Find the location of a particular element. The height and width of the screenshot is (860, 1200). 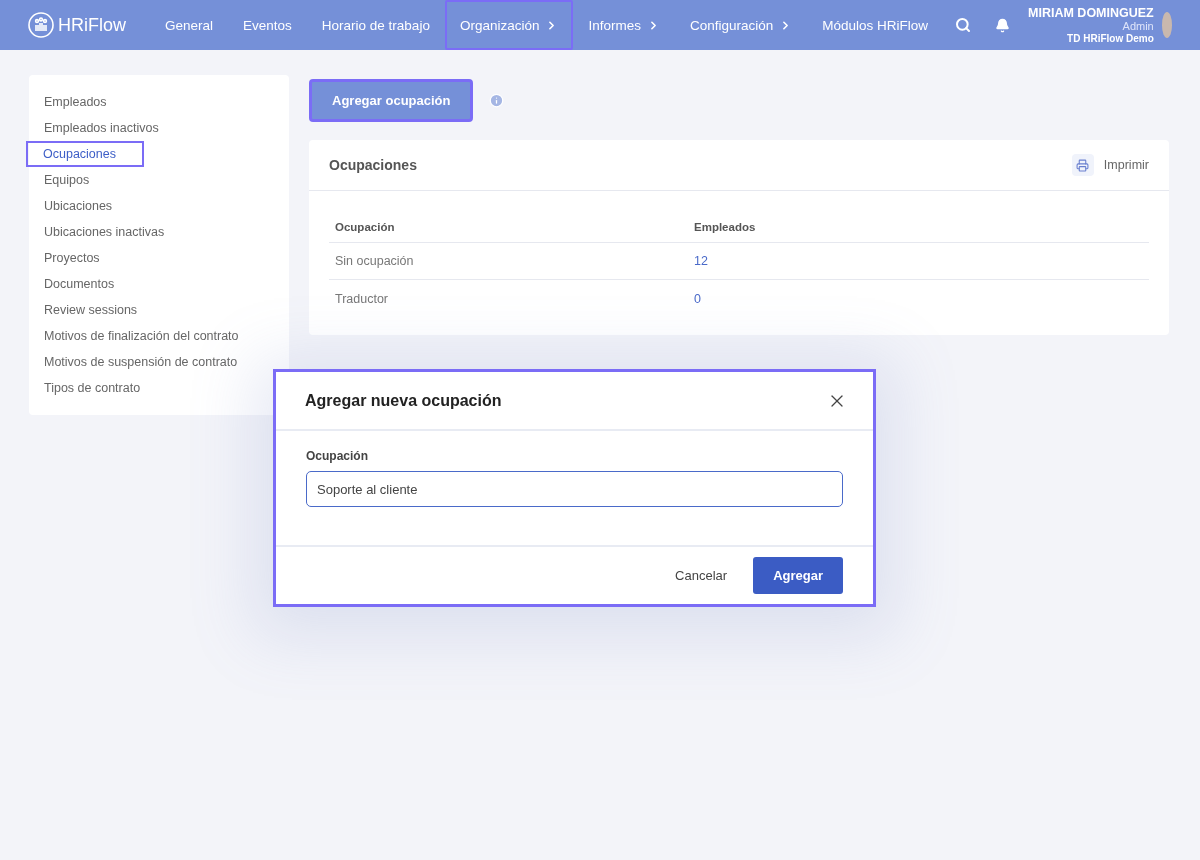

dialog-title: Agregar nueva ocupación is located at coordinates (403, 400).